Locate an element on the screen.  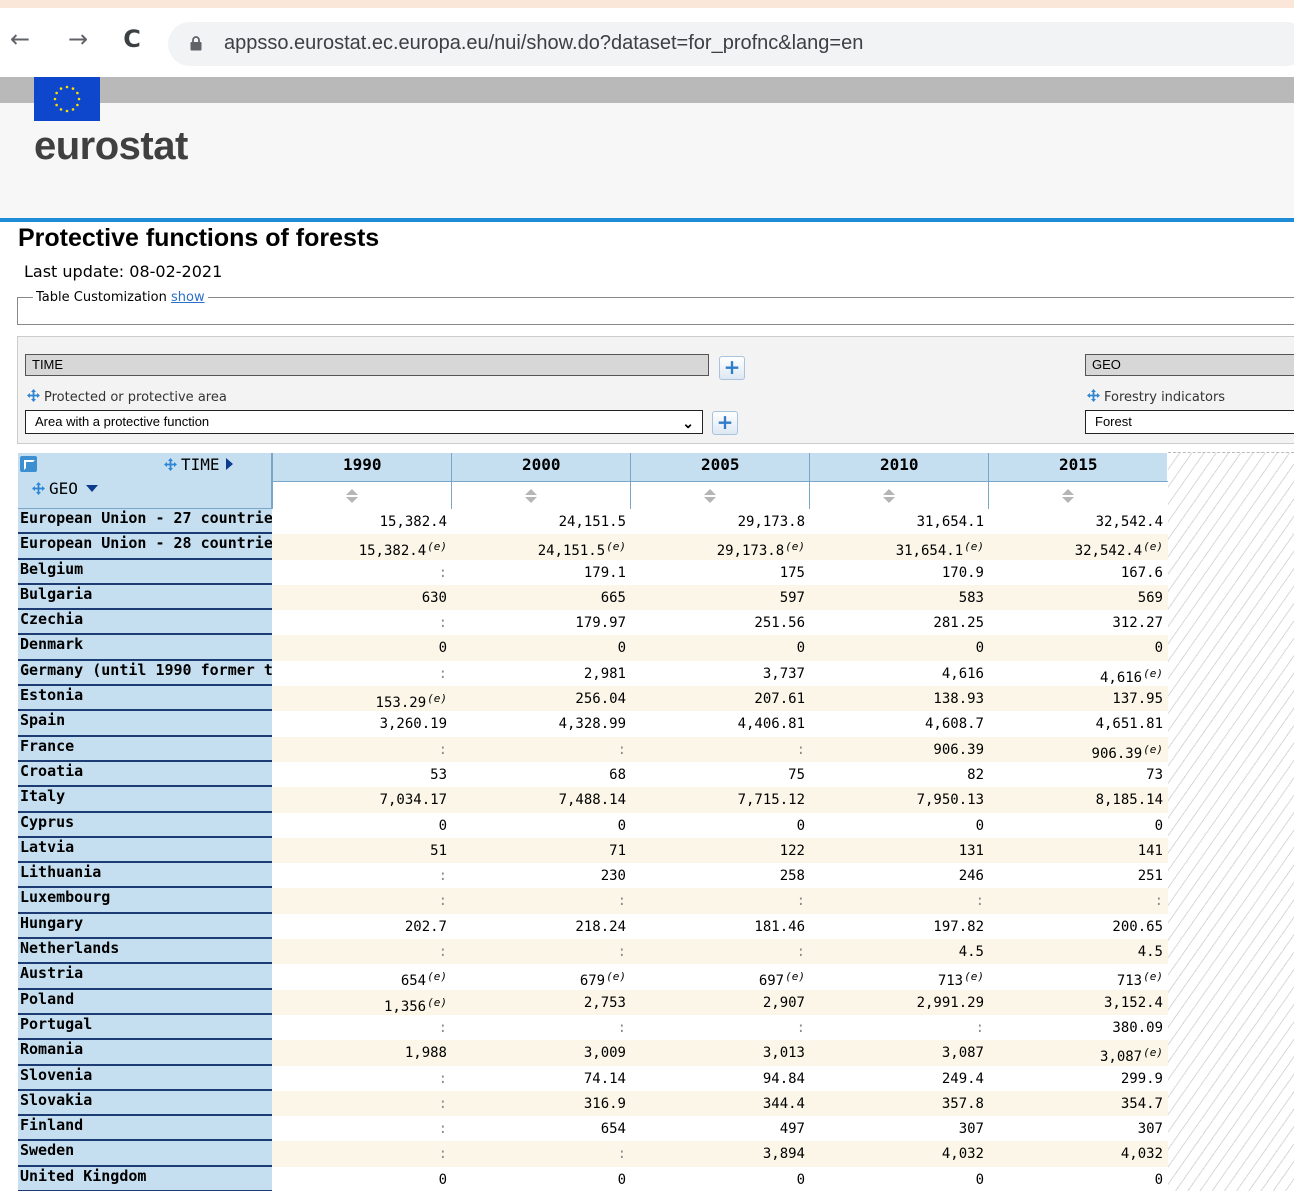
geo-row-header: Poland is located at coordinates (145, 1002).